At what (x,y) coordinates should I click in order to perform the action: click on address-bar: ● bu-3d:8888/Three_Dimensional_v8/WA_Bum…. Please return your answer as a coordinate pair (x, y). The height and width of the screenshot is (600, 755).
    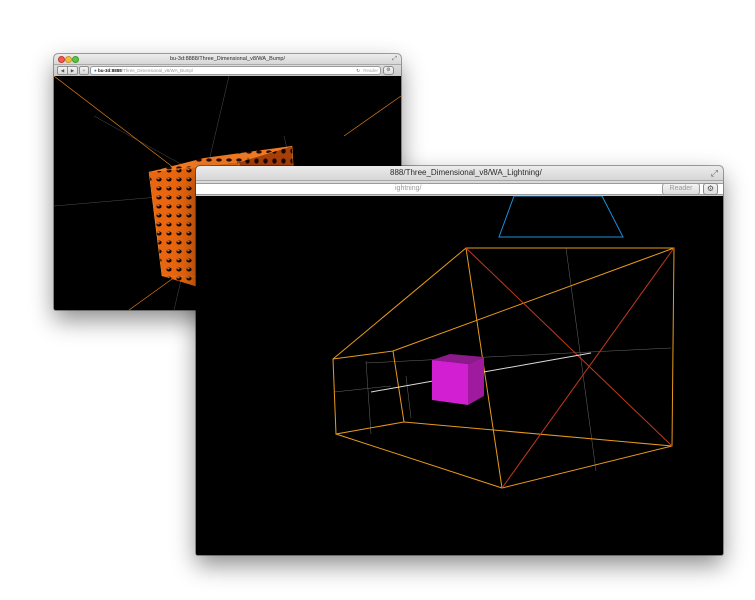
    Looking at the image, I should click on (235, 70).